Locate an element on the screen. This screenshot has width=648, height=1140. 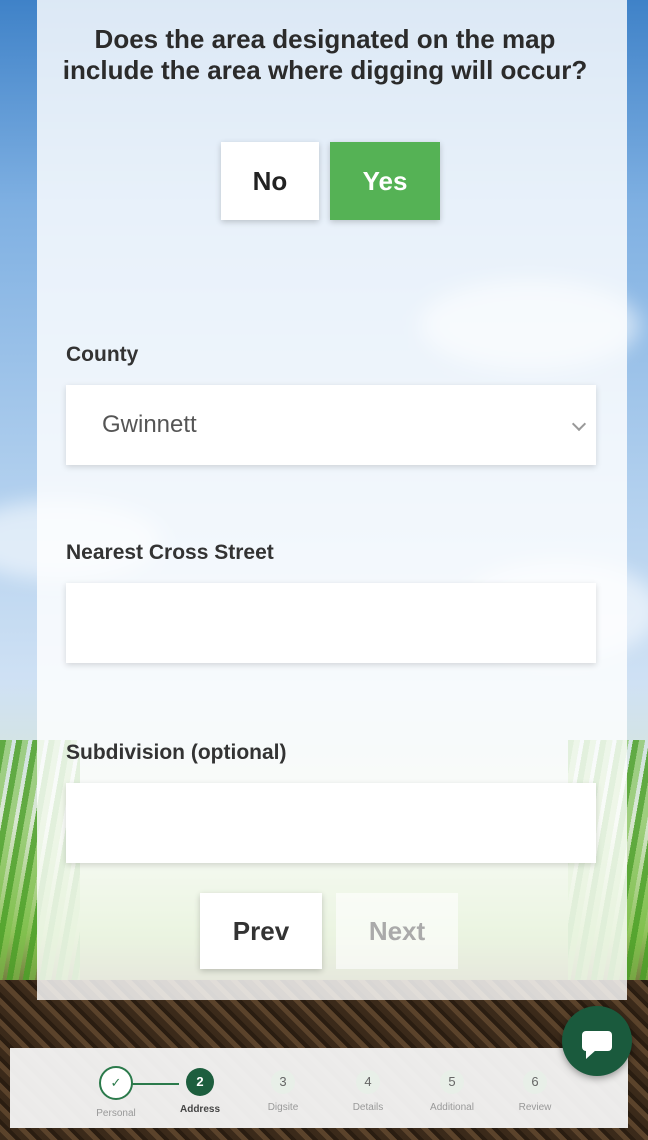
step-name: Personal is located at coordinates (116, 1113).